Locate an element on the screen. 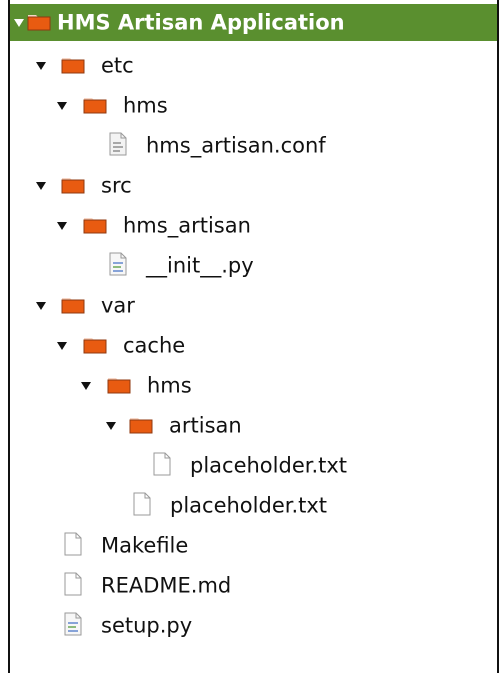 Image resolution: width=499 pixels, height=673 pixels. tree-item-etc: etc is located at coordinates (253, 66).